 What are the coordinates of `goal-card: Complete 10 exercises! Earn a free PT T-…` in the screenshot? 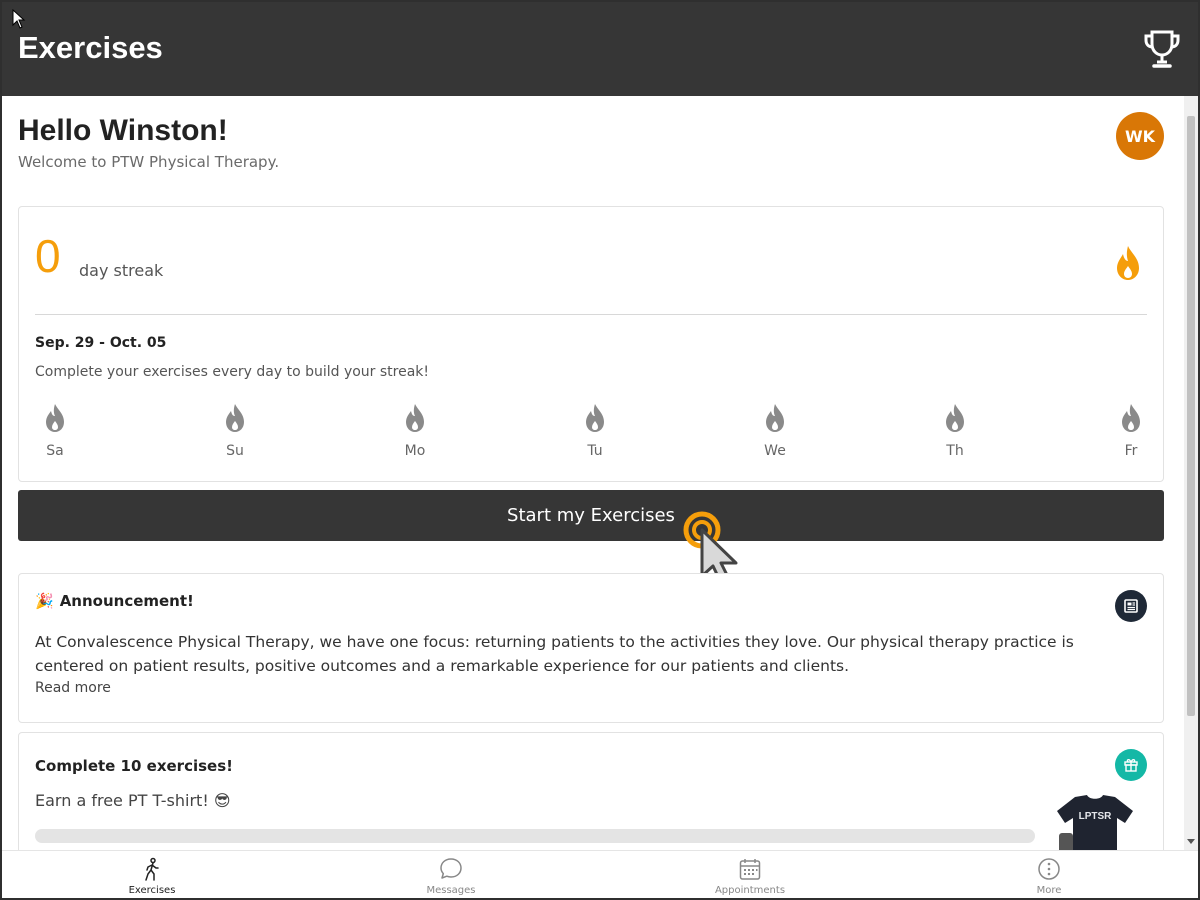 It's located at (591, 791).